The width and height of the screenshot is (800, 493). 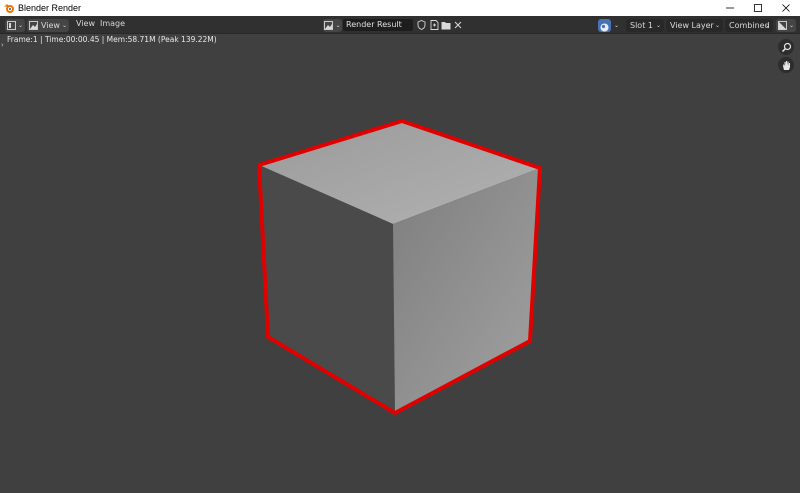 I want to click on view-layer-dropdown: View Layer ⌄, so click(x=694, y=25).